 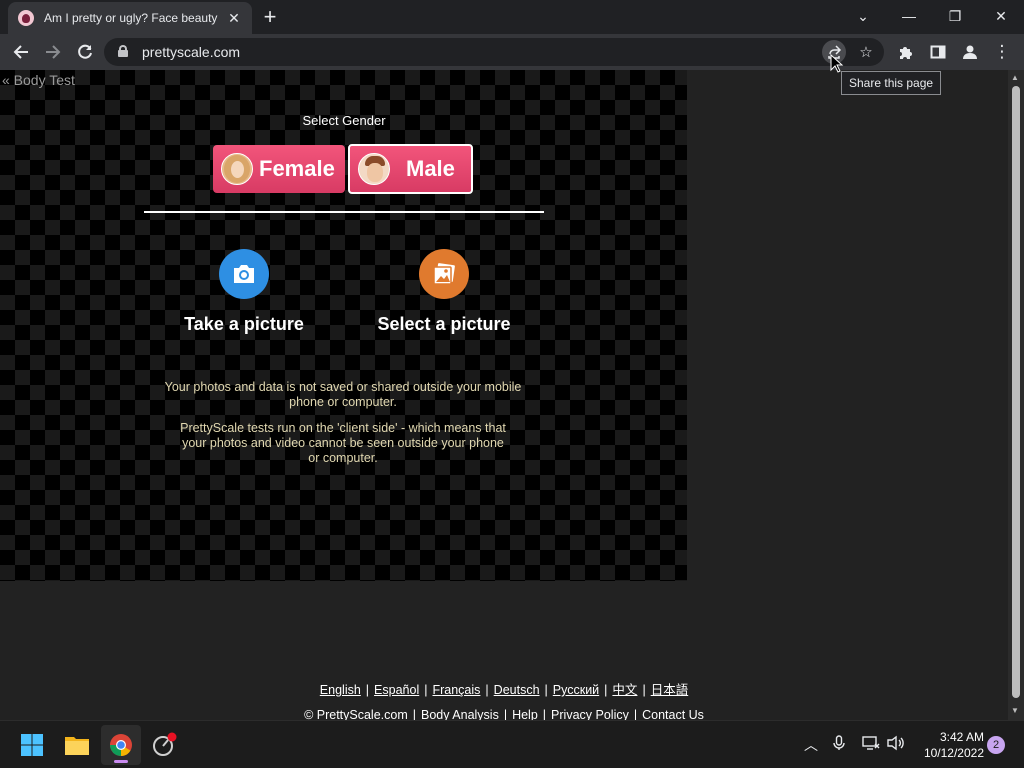 What do you see at coordinates (871, 744) in the screenshot?
I see `network-icon` at bounding box center [871, 744].